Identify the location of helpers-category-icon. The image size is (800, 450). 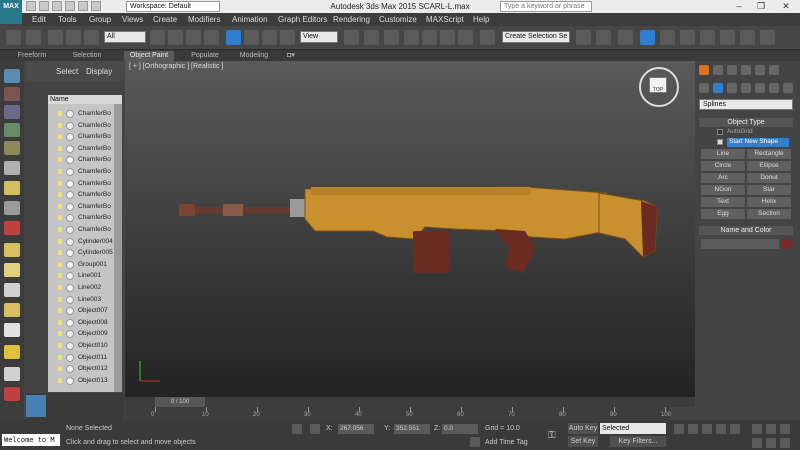
(760, 88).